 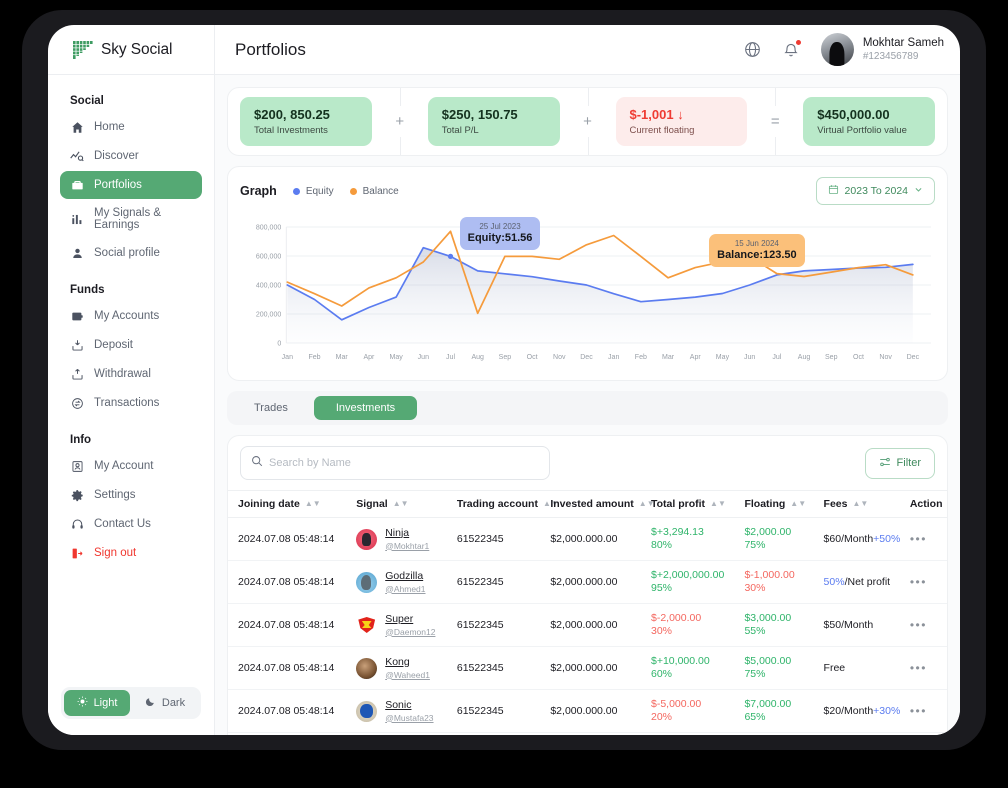 What do you see at coordinates (398, 705) in the screenshot?
I see `signal-name: Sonic` at bounding box center [398, 705].